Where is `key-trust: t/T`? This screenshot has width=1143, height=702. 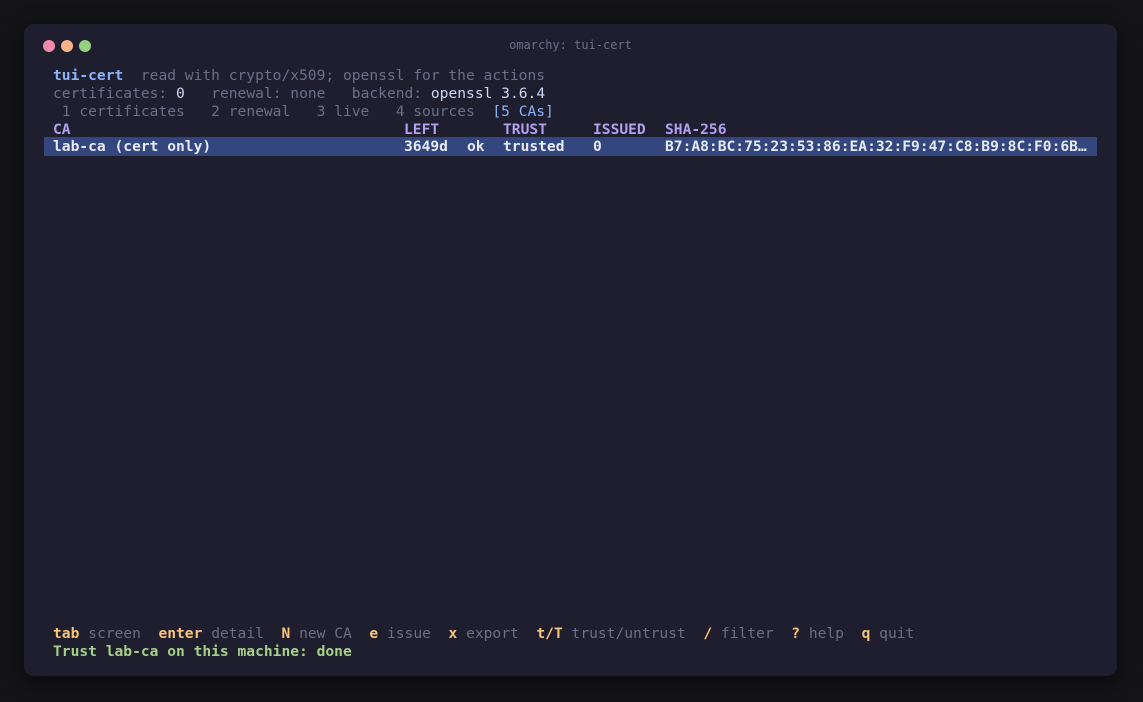
key-trust: t/T is located at coordinates (549, 633).